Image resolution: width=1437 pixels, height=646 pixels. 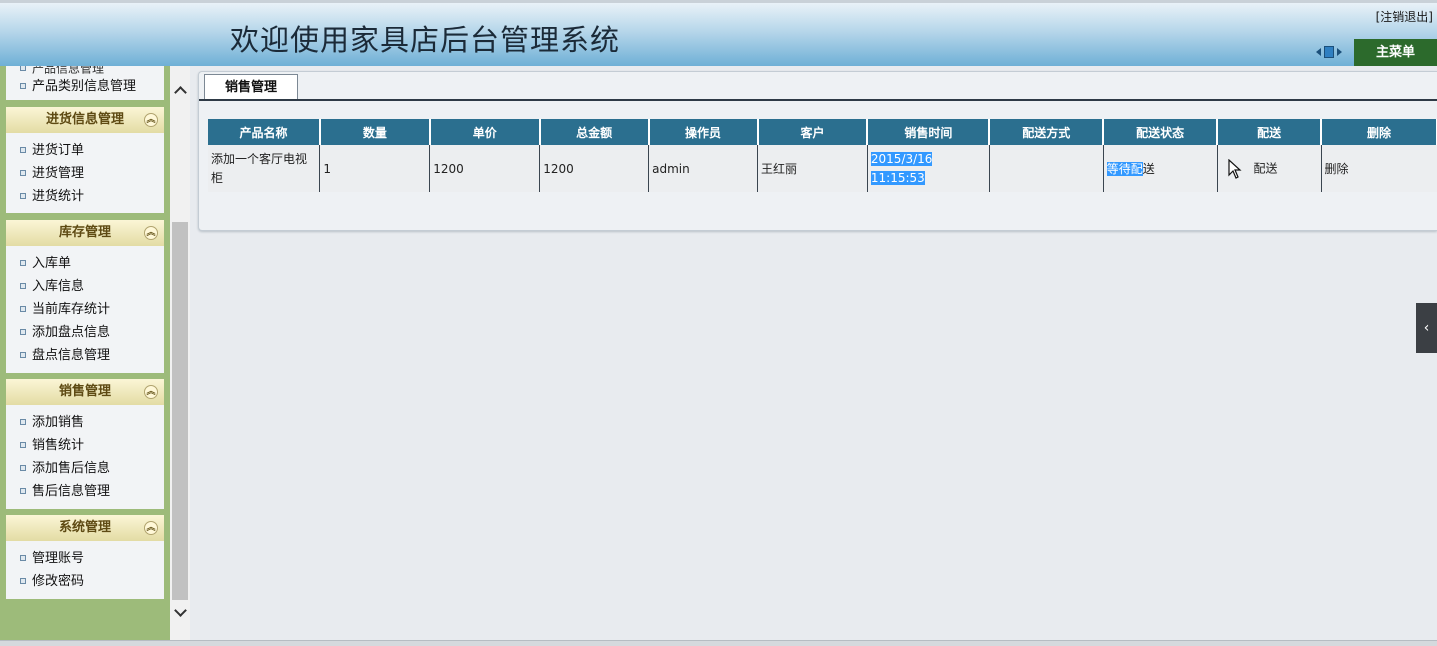 I want to click on tab-divider, so click(x=818, y=100).